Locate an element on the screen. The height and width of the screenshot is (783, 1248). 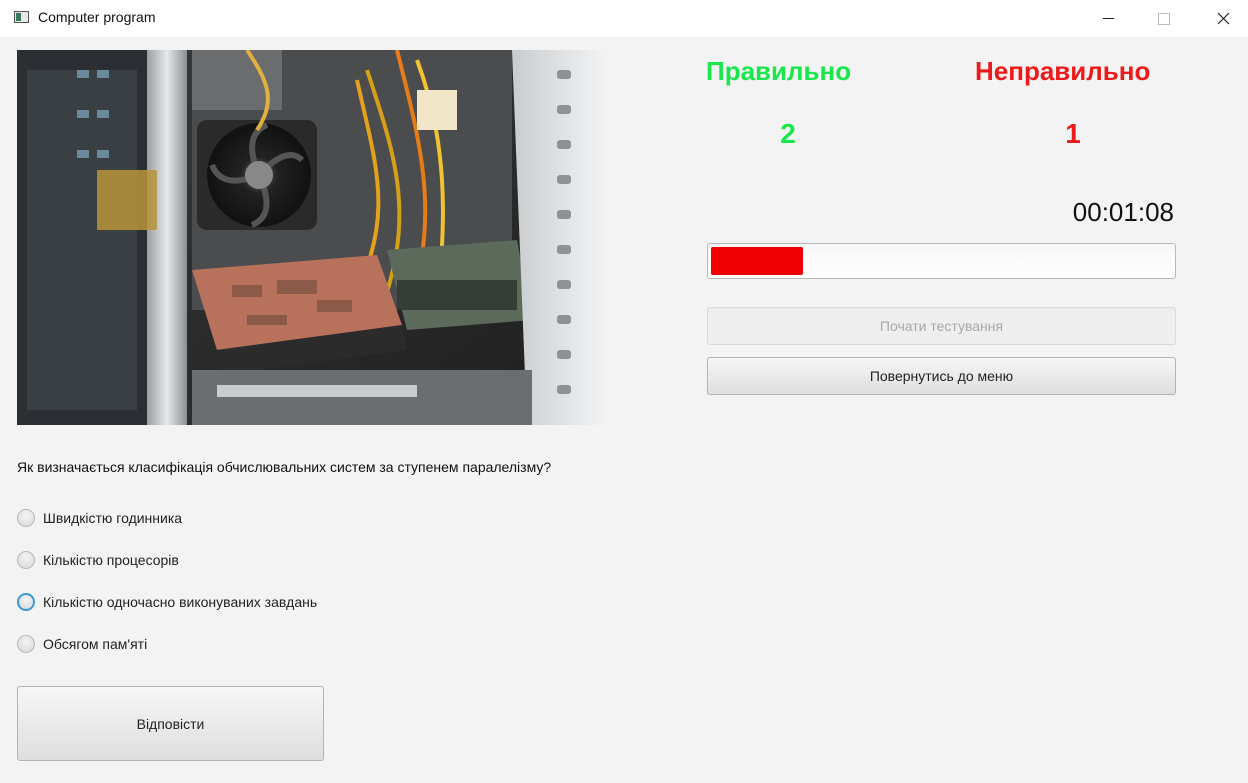
correct-count: 2 is located at coordinates (788, 133).